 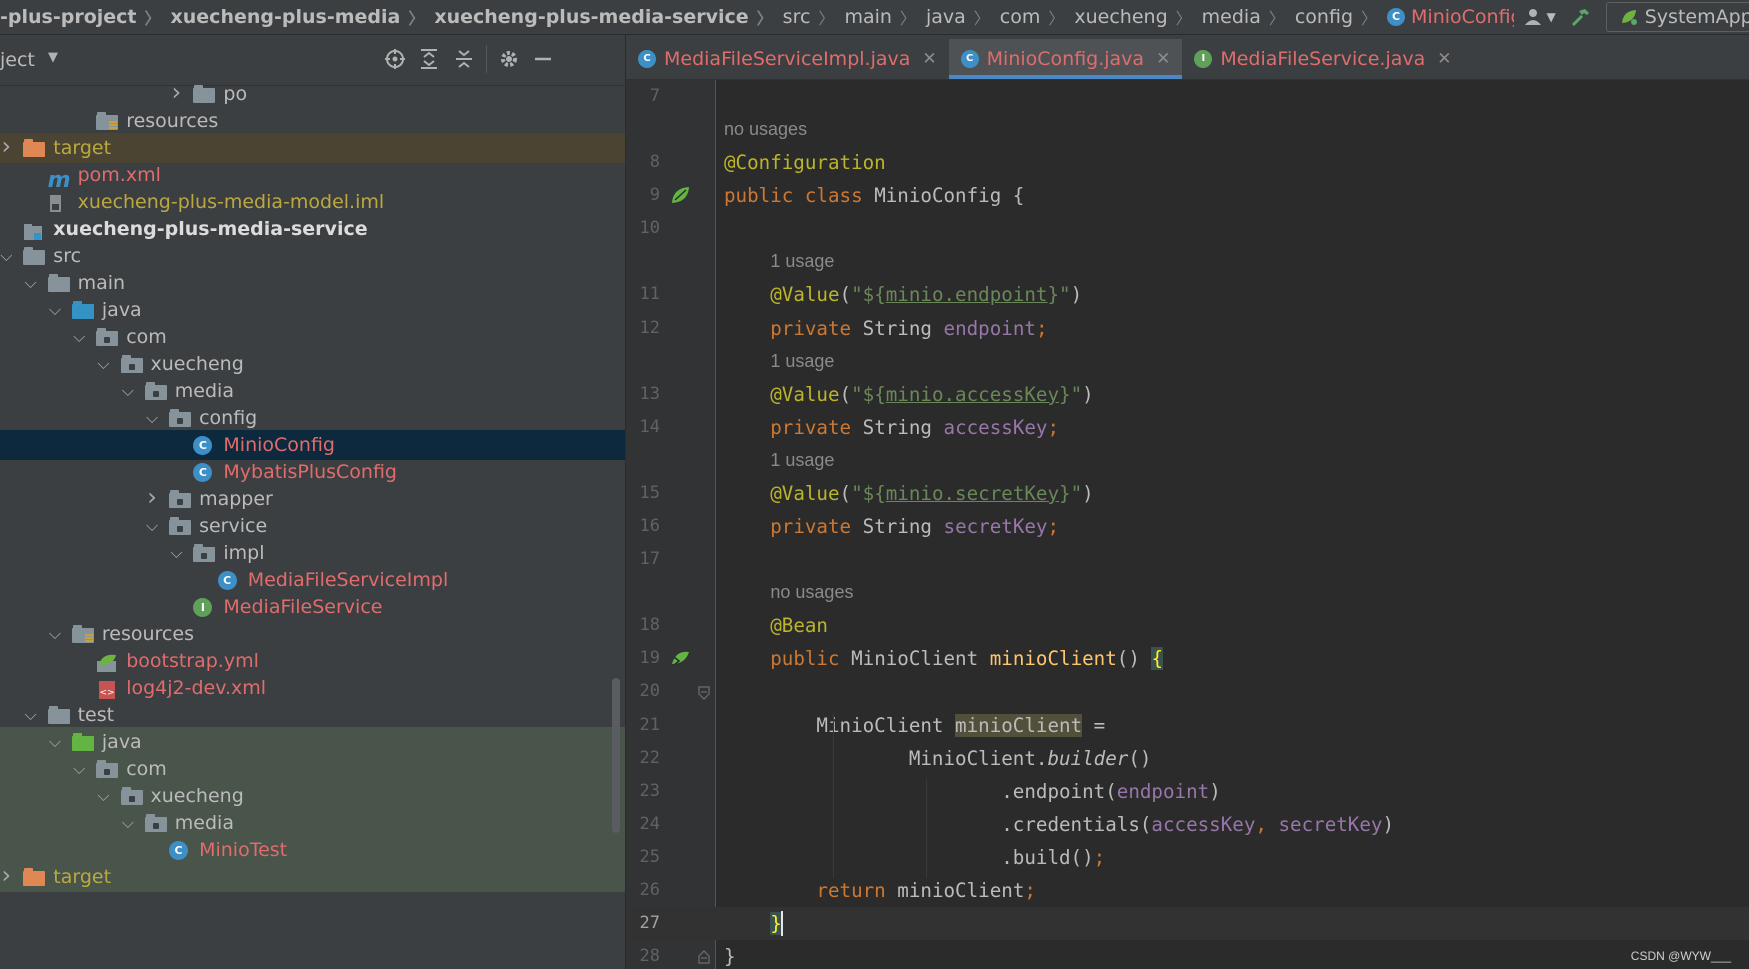 What do you see at coordinates (312, 256) in the screenshot?
I see `tree-node: ⌵ src` at bounding box center [312, 256].